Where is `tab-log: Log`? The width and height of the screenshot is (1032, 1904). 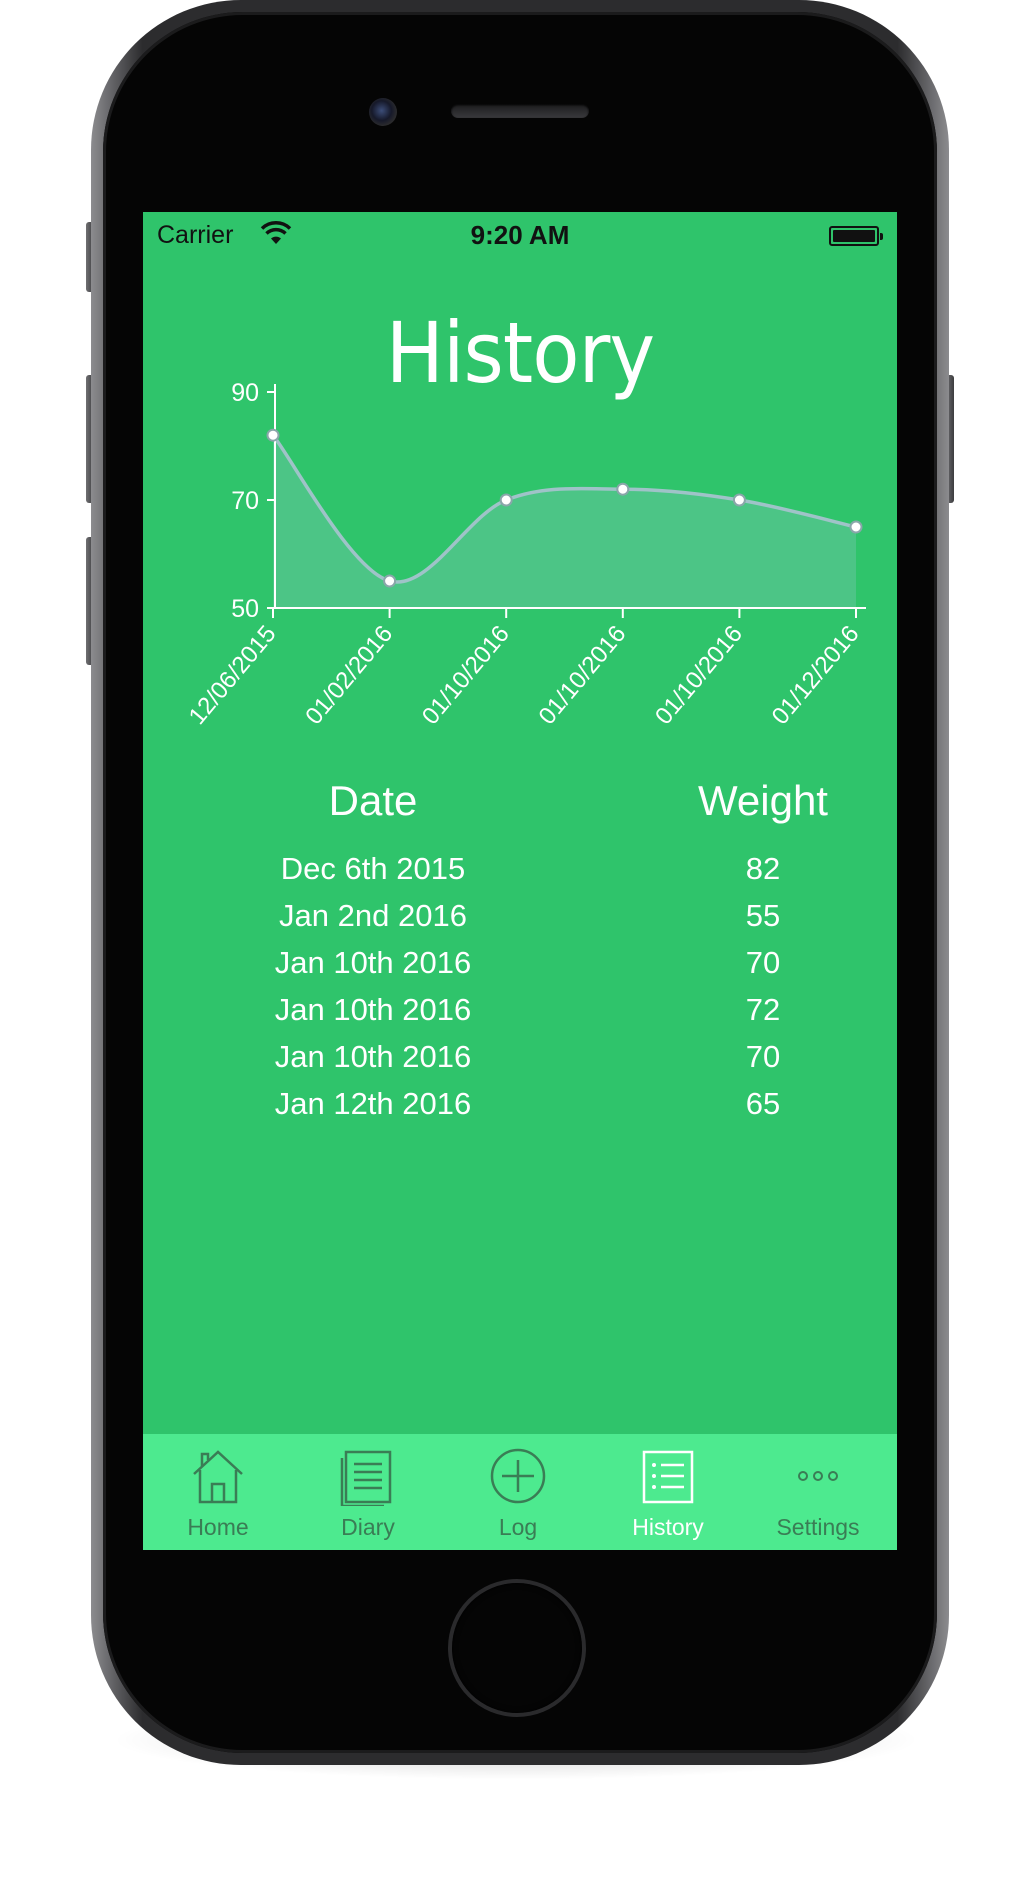
tab-log: Log is located at coordinates (518, 1492).